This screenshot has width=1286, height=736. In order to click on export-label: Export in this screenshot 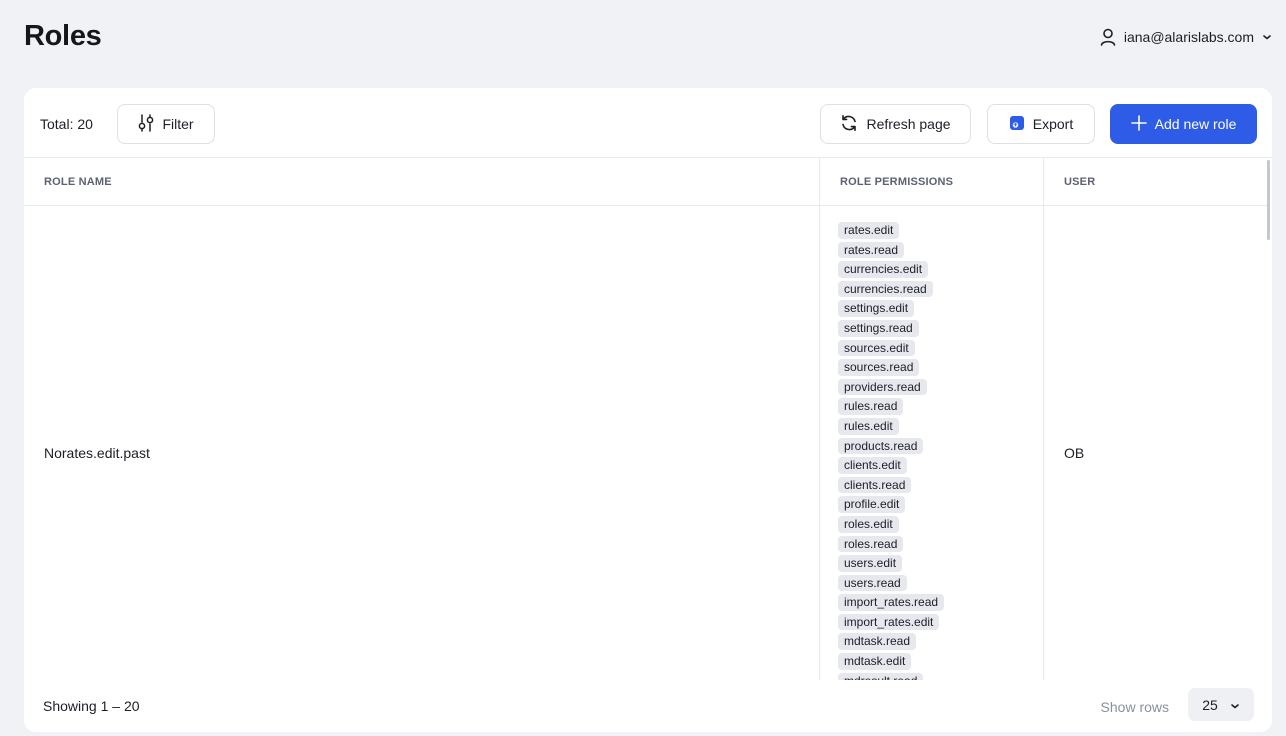, I will do `click(1053, 124)`.